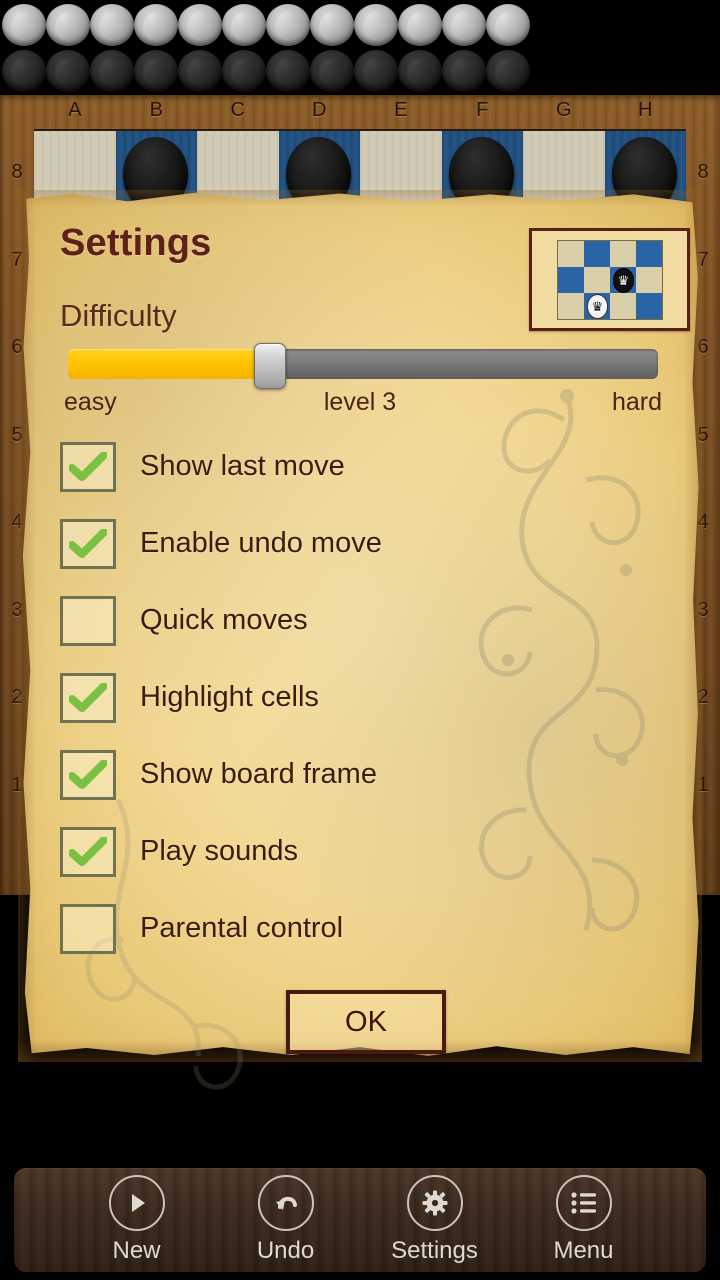  Describe the element at coordinates (258, 774) in the screenshot. I see `option-label: Show board frame` at that location.